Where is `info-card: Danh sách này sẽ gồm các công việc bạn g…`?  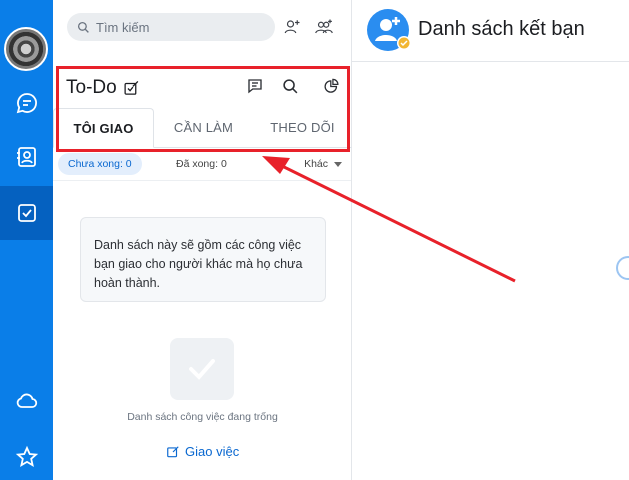
info-card: Danh sách này sẽ gồm các công việc bạn g… is located at coordinates (203, 259).